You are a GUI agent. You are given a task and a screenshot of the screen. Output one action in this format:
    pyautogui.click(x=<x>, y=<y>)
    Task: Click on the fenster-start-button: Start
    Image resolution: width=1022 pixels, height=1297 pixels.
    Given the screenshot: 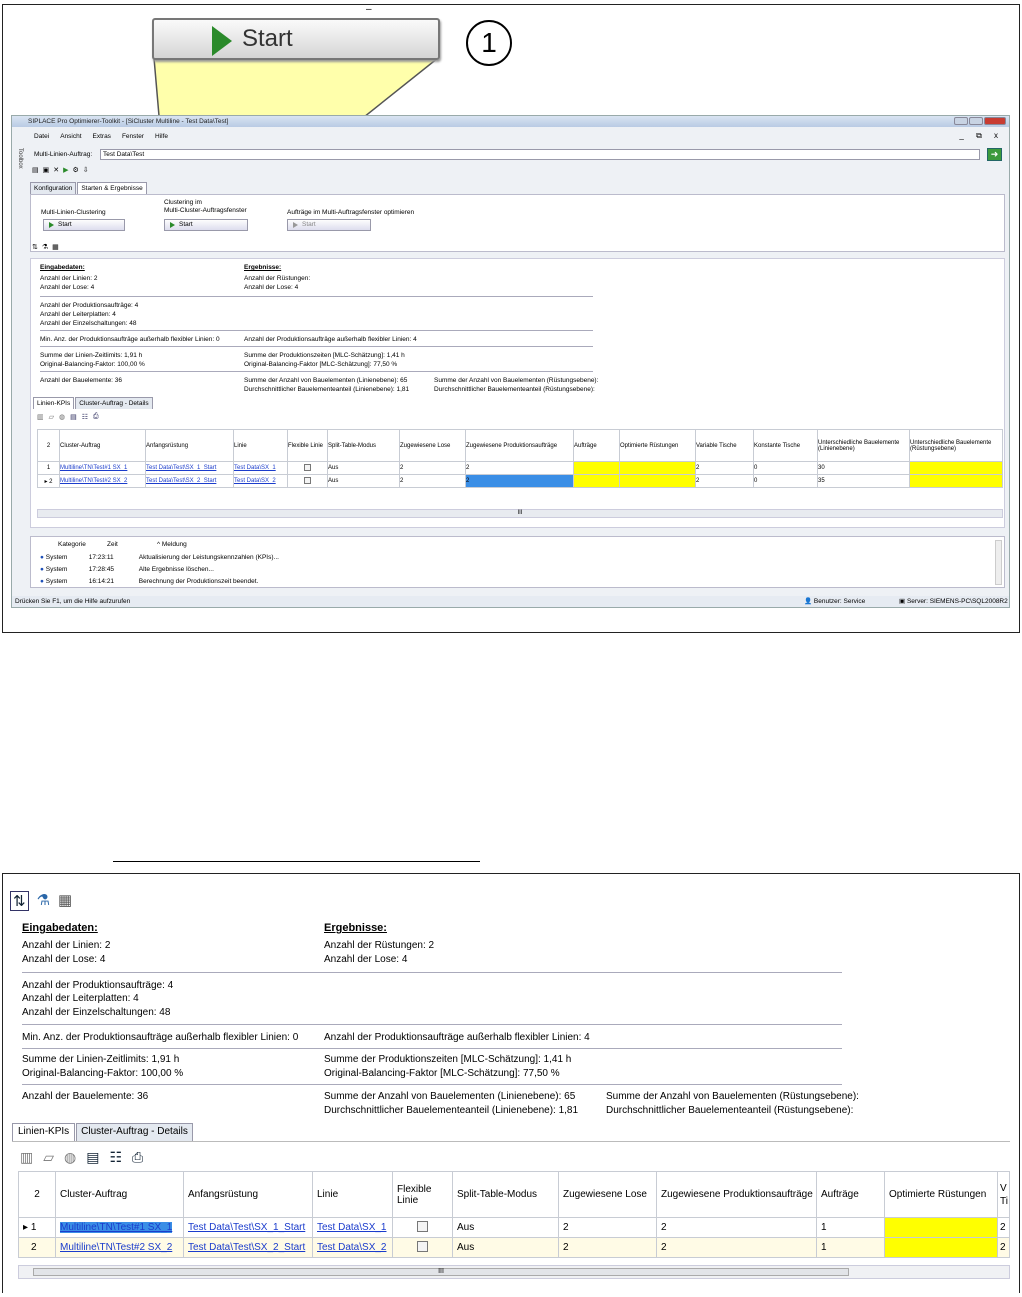 What is the action you would take?
    pyautogui.click(x=206, y=225)
    